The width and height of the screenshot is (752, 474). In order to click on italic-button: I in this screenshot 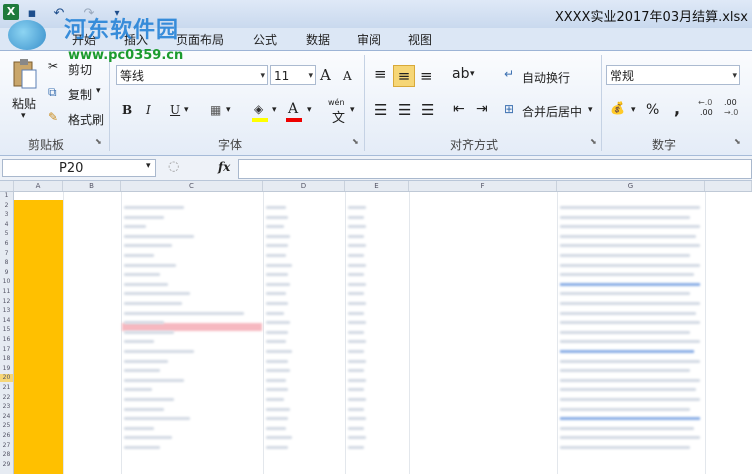, I will do `click(148, 110)`.